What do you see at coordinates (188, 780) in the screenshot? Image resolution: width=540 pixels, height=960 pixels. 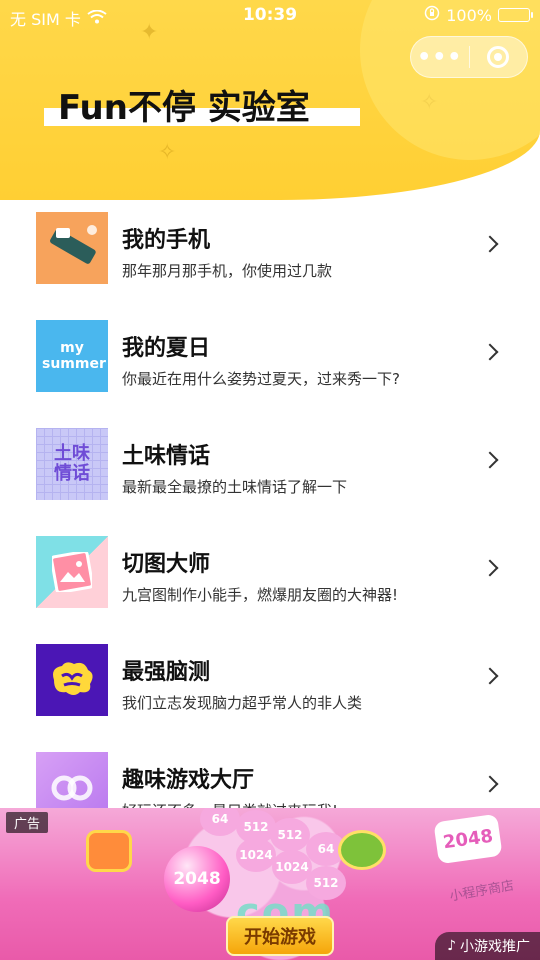 I see `item-title: 趣味游戏大厅` at bounding box center [188, 780].